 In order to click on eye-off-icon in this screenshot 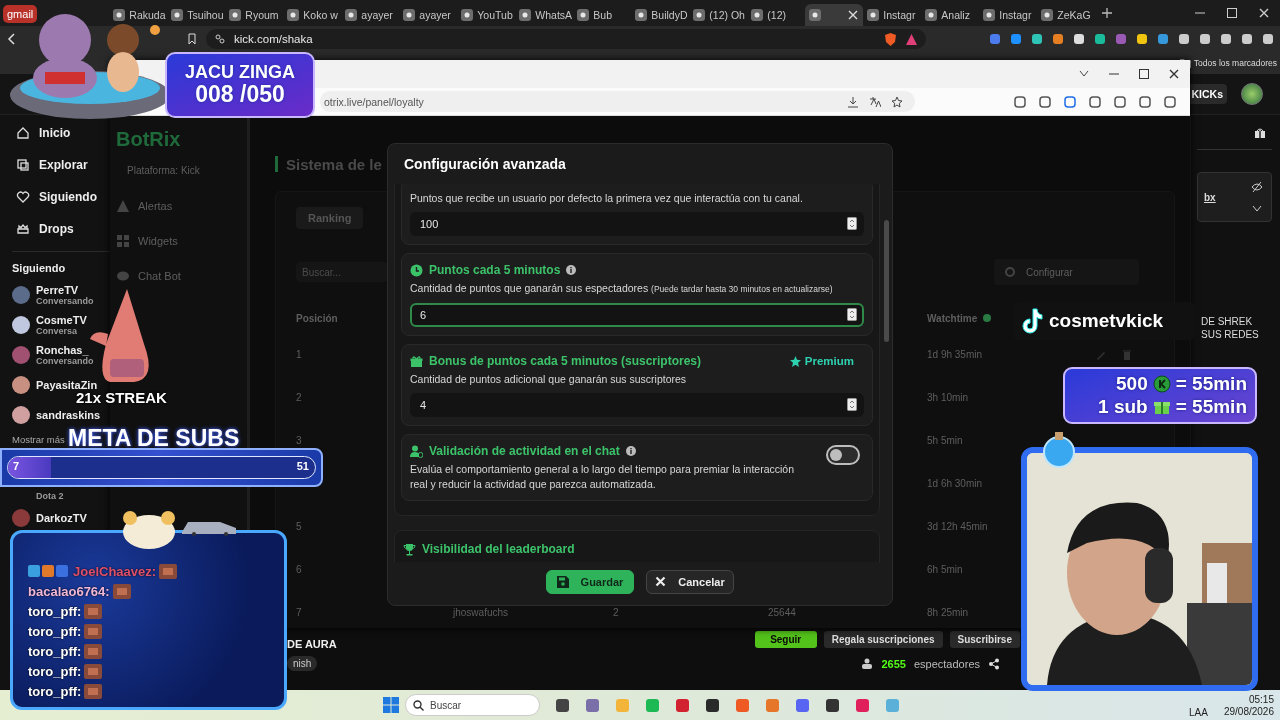, I will do `click(1257, 187)`.